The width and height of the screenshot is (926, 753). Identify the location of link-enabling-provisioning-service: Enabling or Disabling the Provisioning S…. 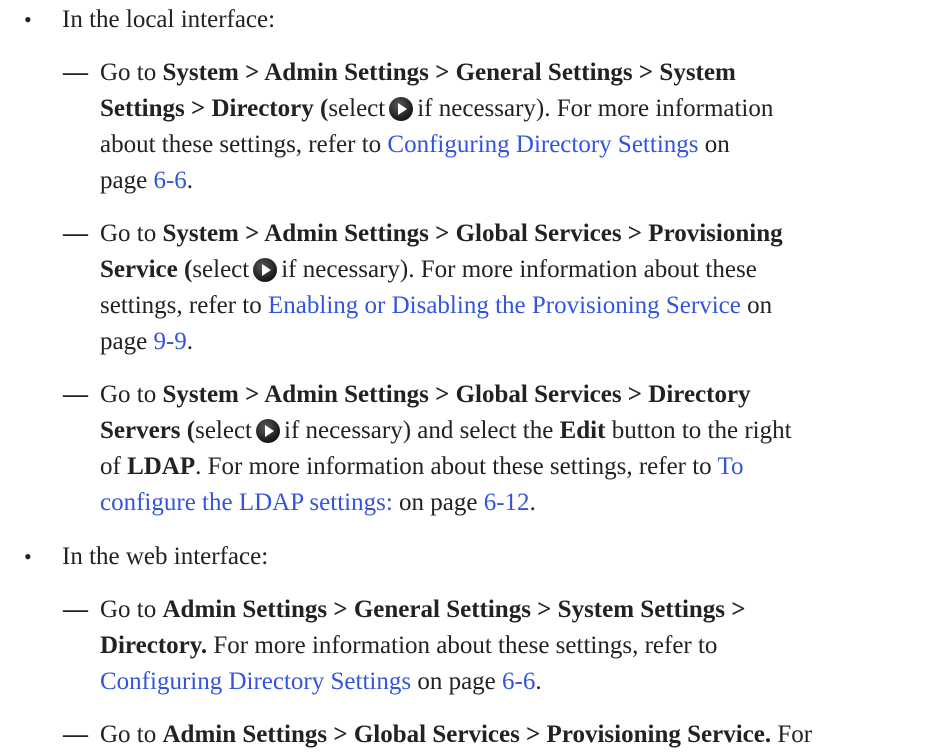
(504, 305).